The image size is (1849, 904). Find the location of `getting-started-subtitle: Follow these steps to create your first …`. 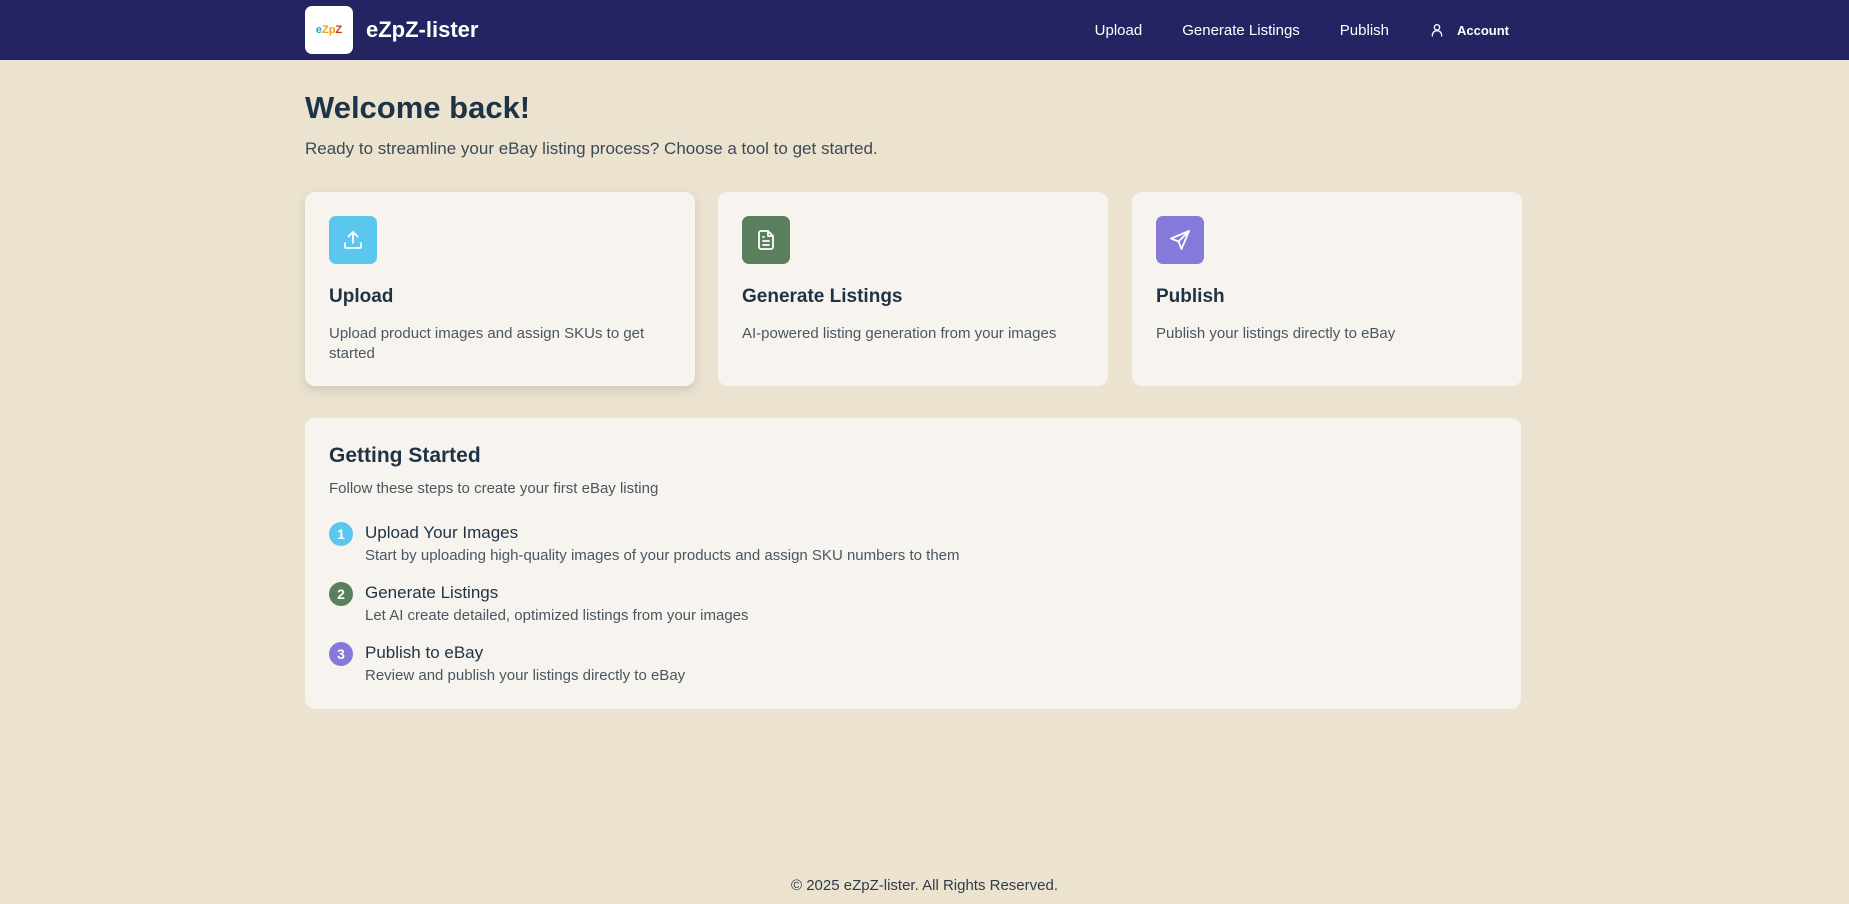

getting-started-subtitle: Follow these steps to create your first … is located at coordinates (494, 488).